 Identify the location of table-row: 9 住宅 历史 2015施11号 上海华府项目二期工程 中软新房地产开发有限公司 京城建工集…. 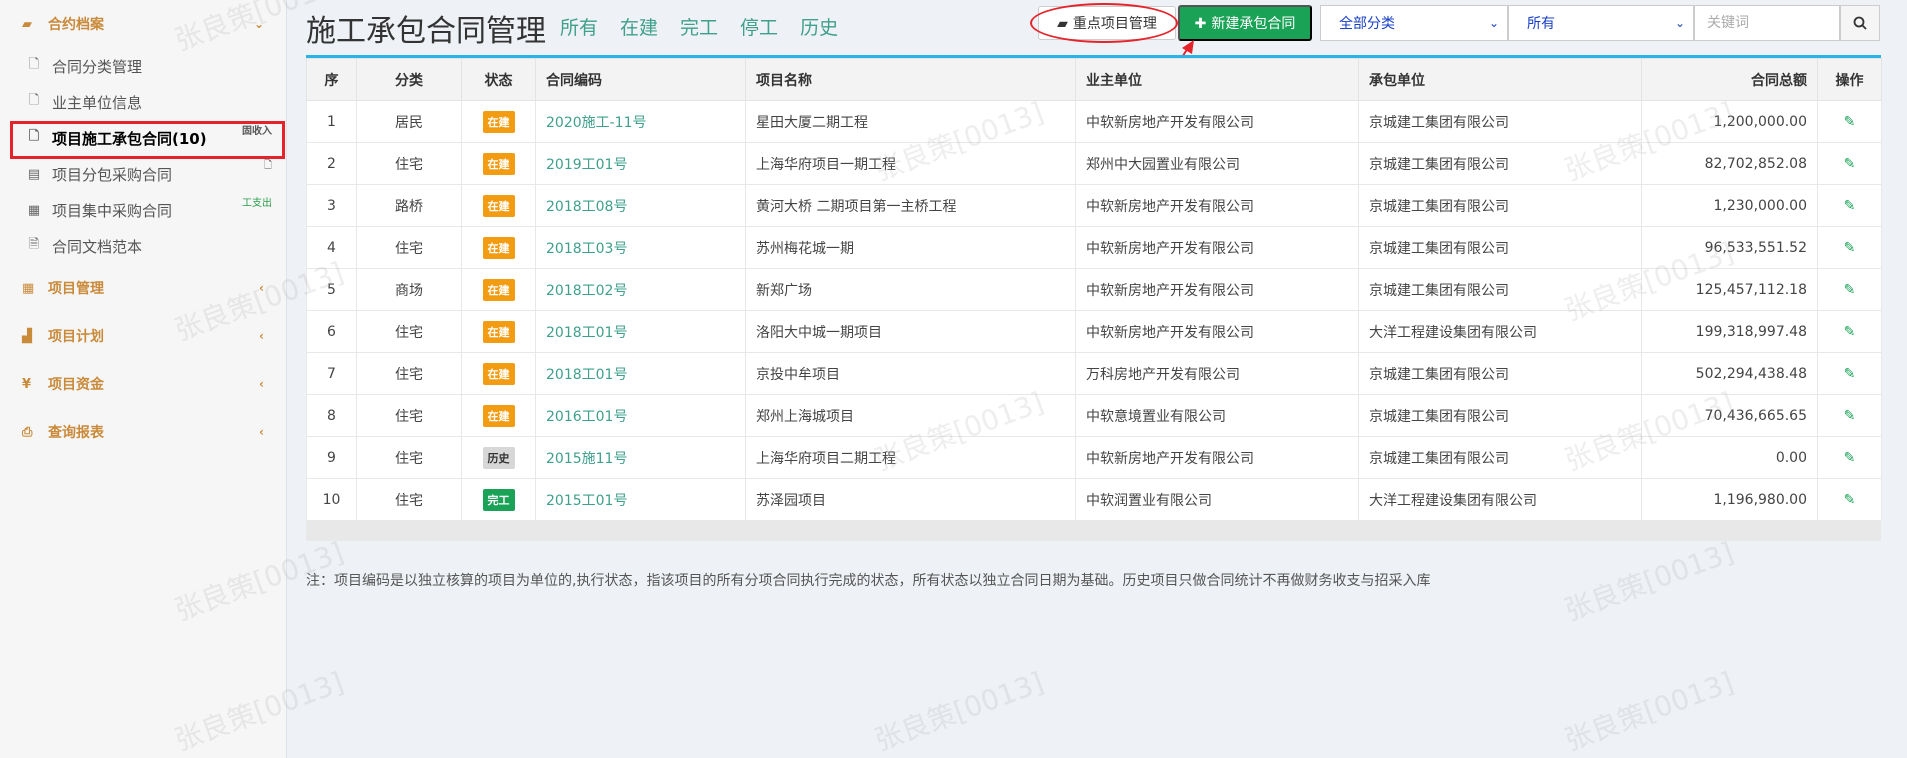
(1094, 457).